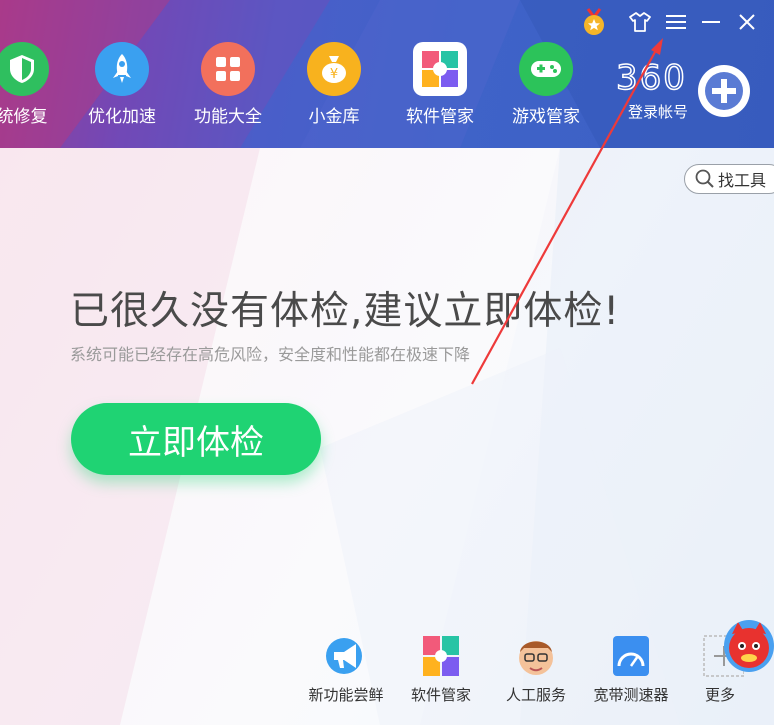 This screenshot has height=725, width=774. I want to click on nav-item-software: 软件管家, so click(440, 84).